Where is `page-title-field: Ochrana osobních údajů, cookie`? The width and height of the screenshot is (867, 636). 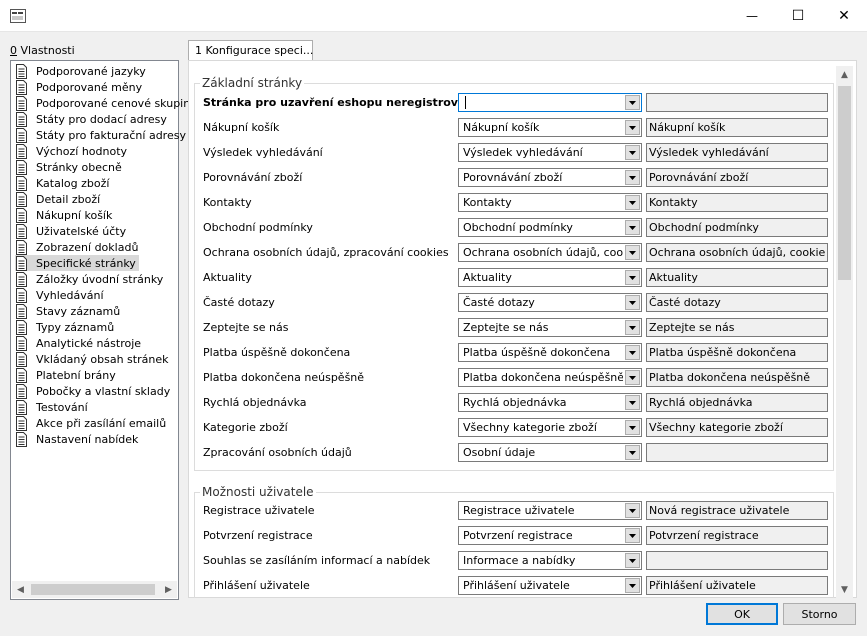
page-title-field: Ochrana osobních údajů, cookie is located at coordinates (737, 252).